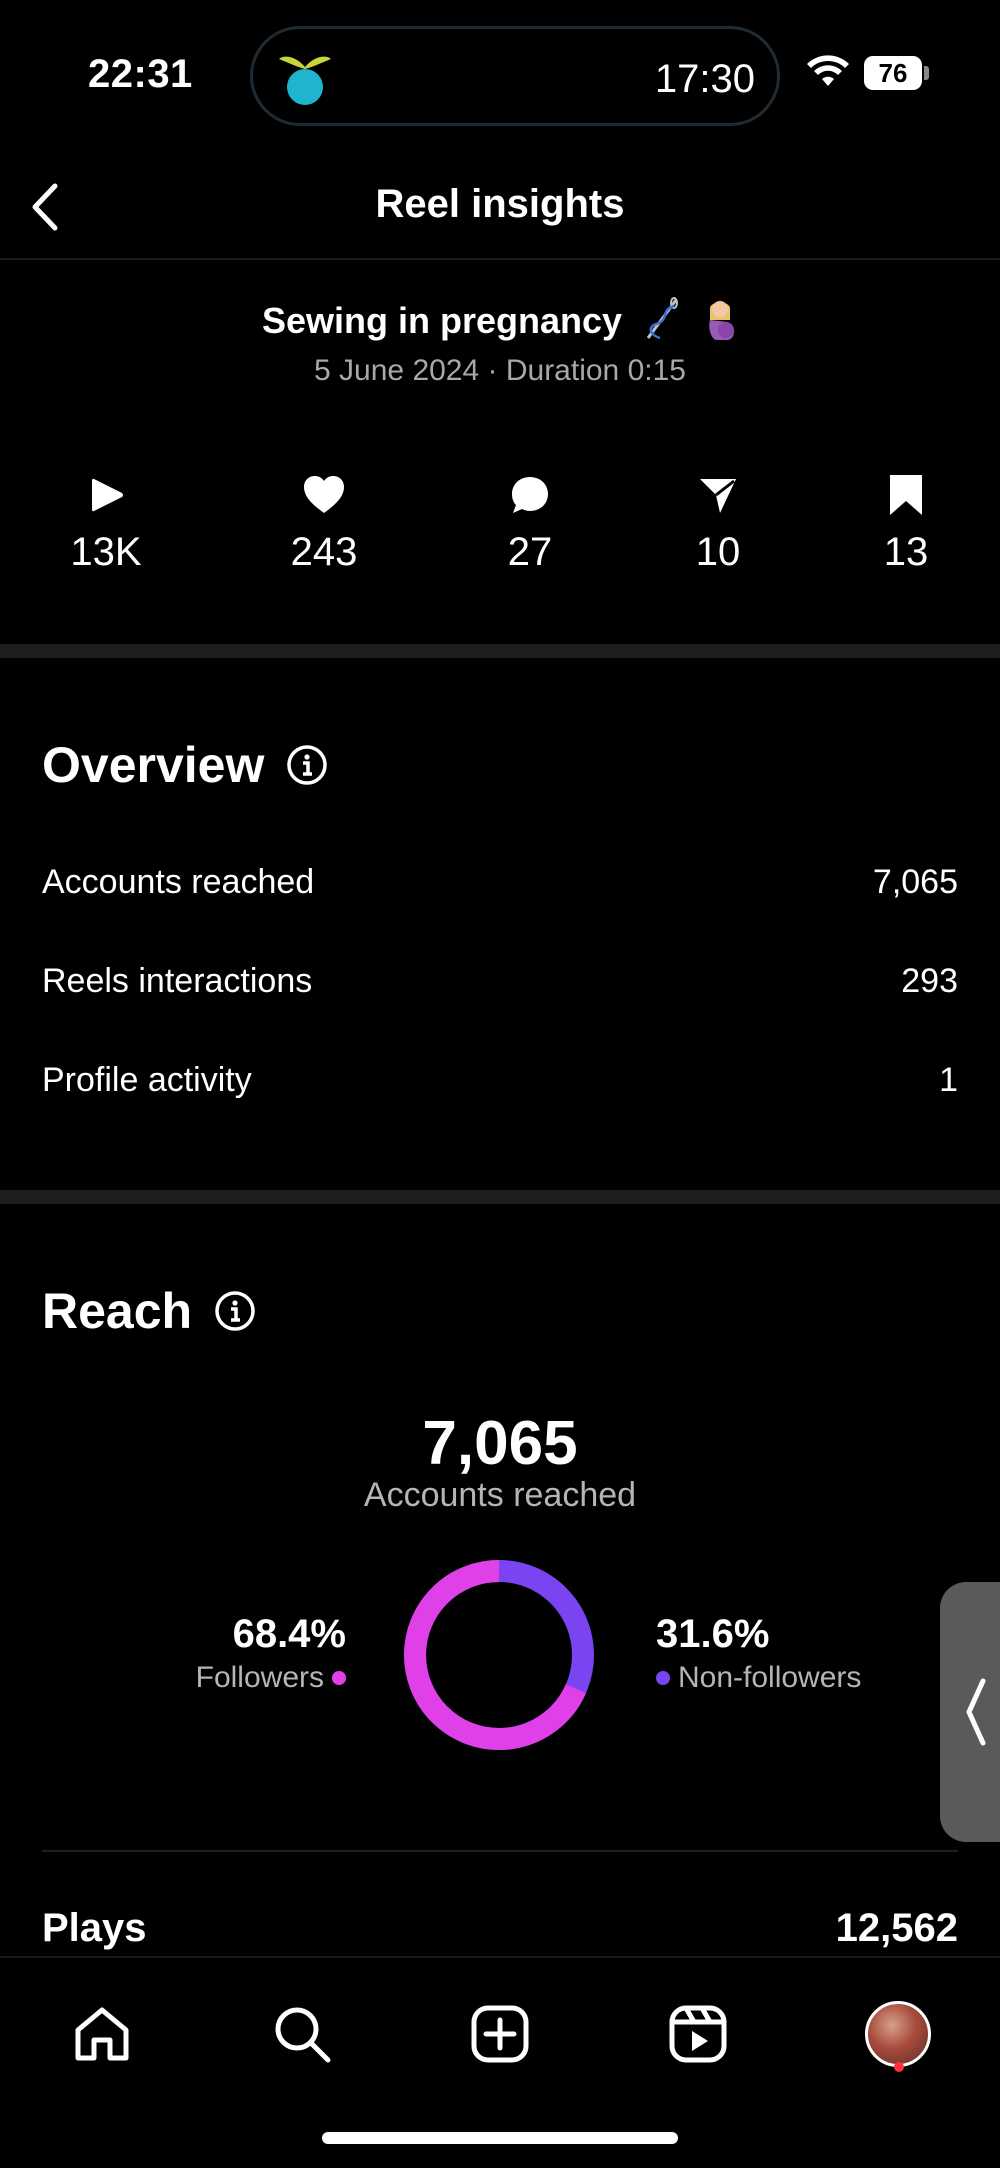 This screenshot has height=2168, width=1000. I want to click on nonfollowers-stat: 31.6% Non-followers, so click(758, 1653).